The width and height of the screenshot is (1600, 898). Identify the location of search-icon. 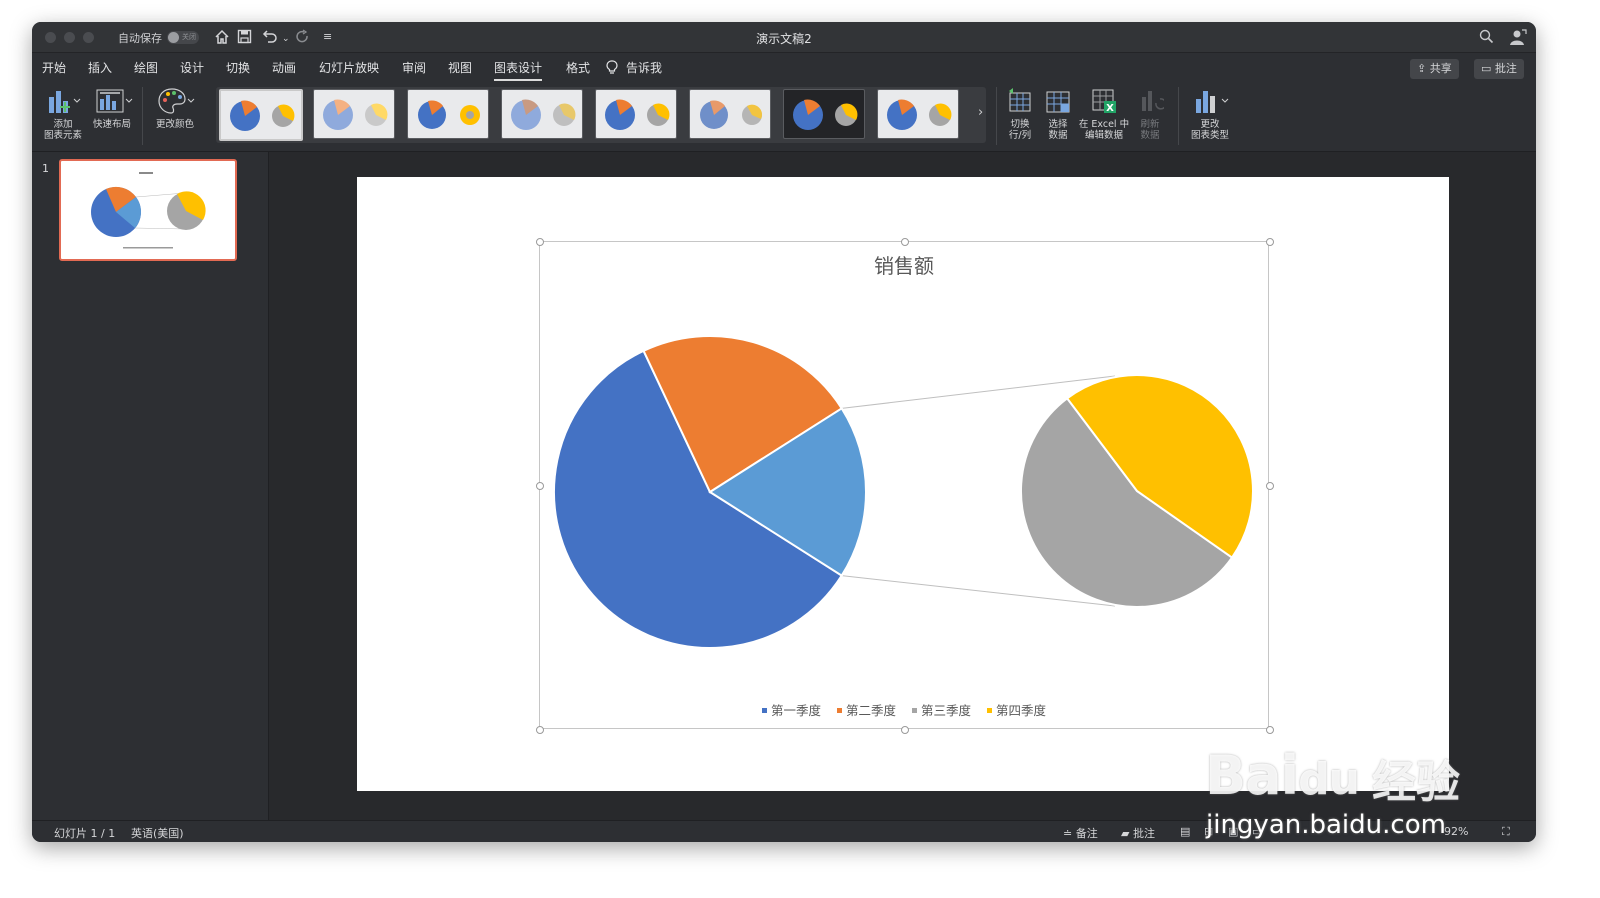
(1486, 36).